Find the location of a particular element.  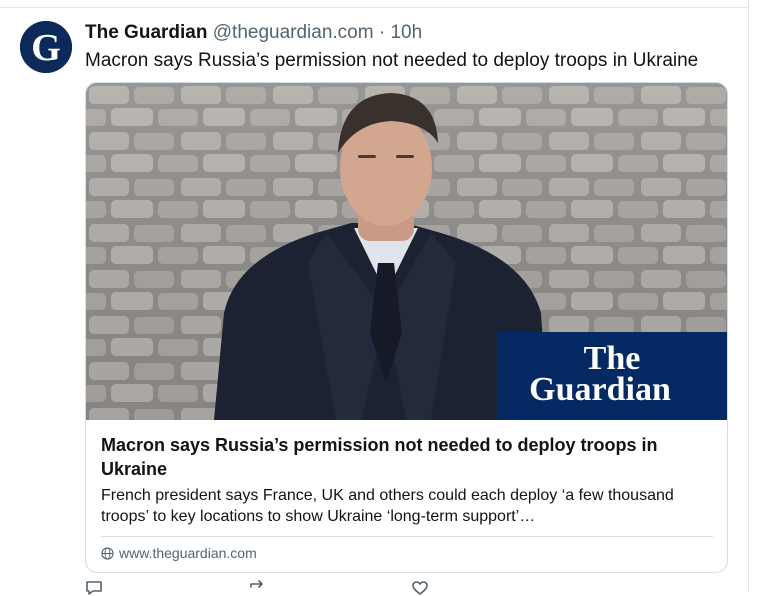

reply-icon is located at coordinates (94, 588).